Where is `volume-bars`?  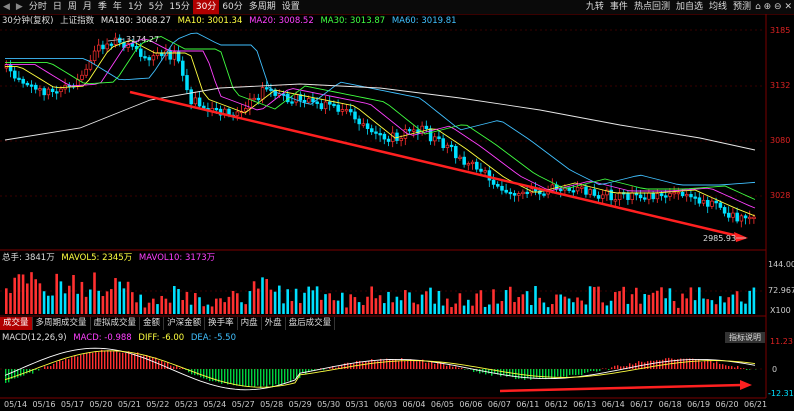 volume-bars is located at coordinates (380, 293).